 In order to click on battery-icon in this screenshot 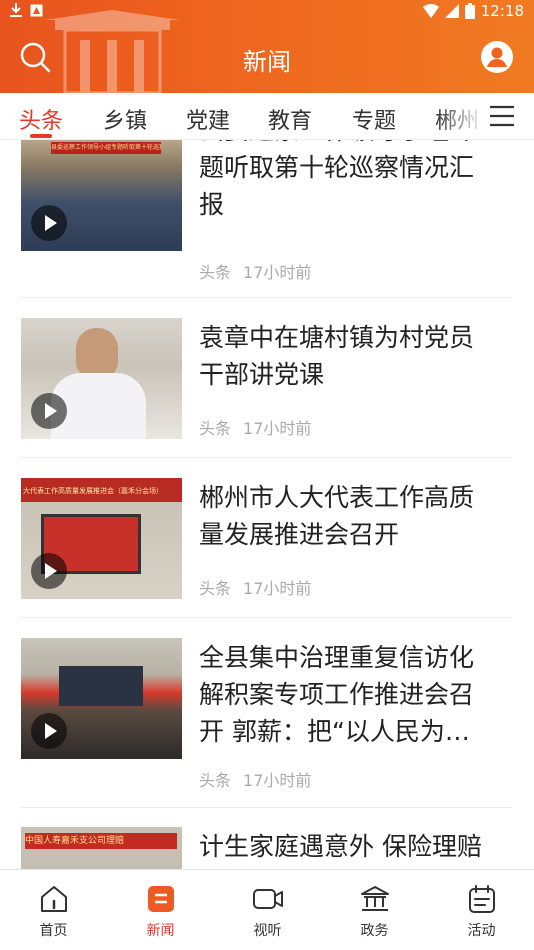, I will do `click(469, 11)`.